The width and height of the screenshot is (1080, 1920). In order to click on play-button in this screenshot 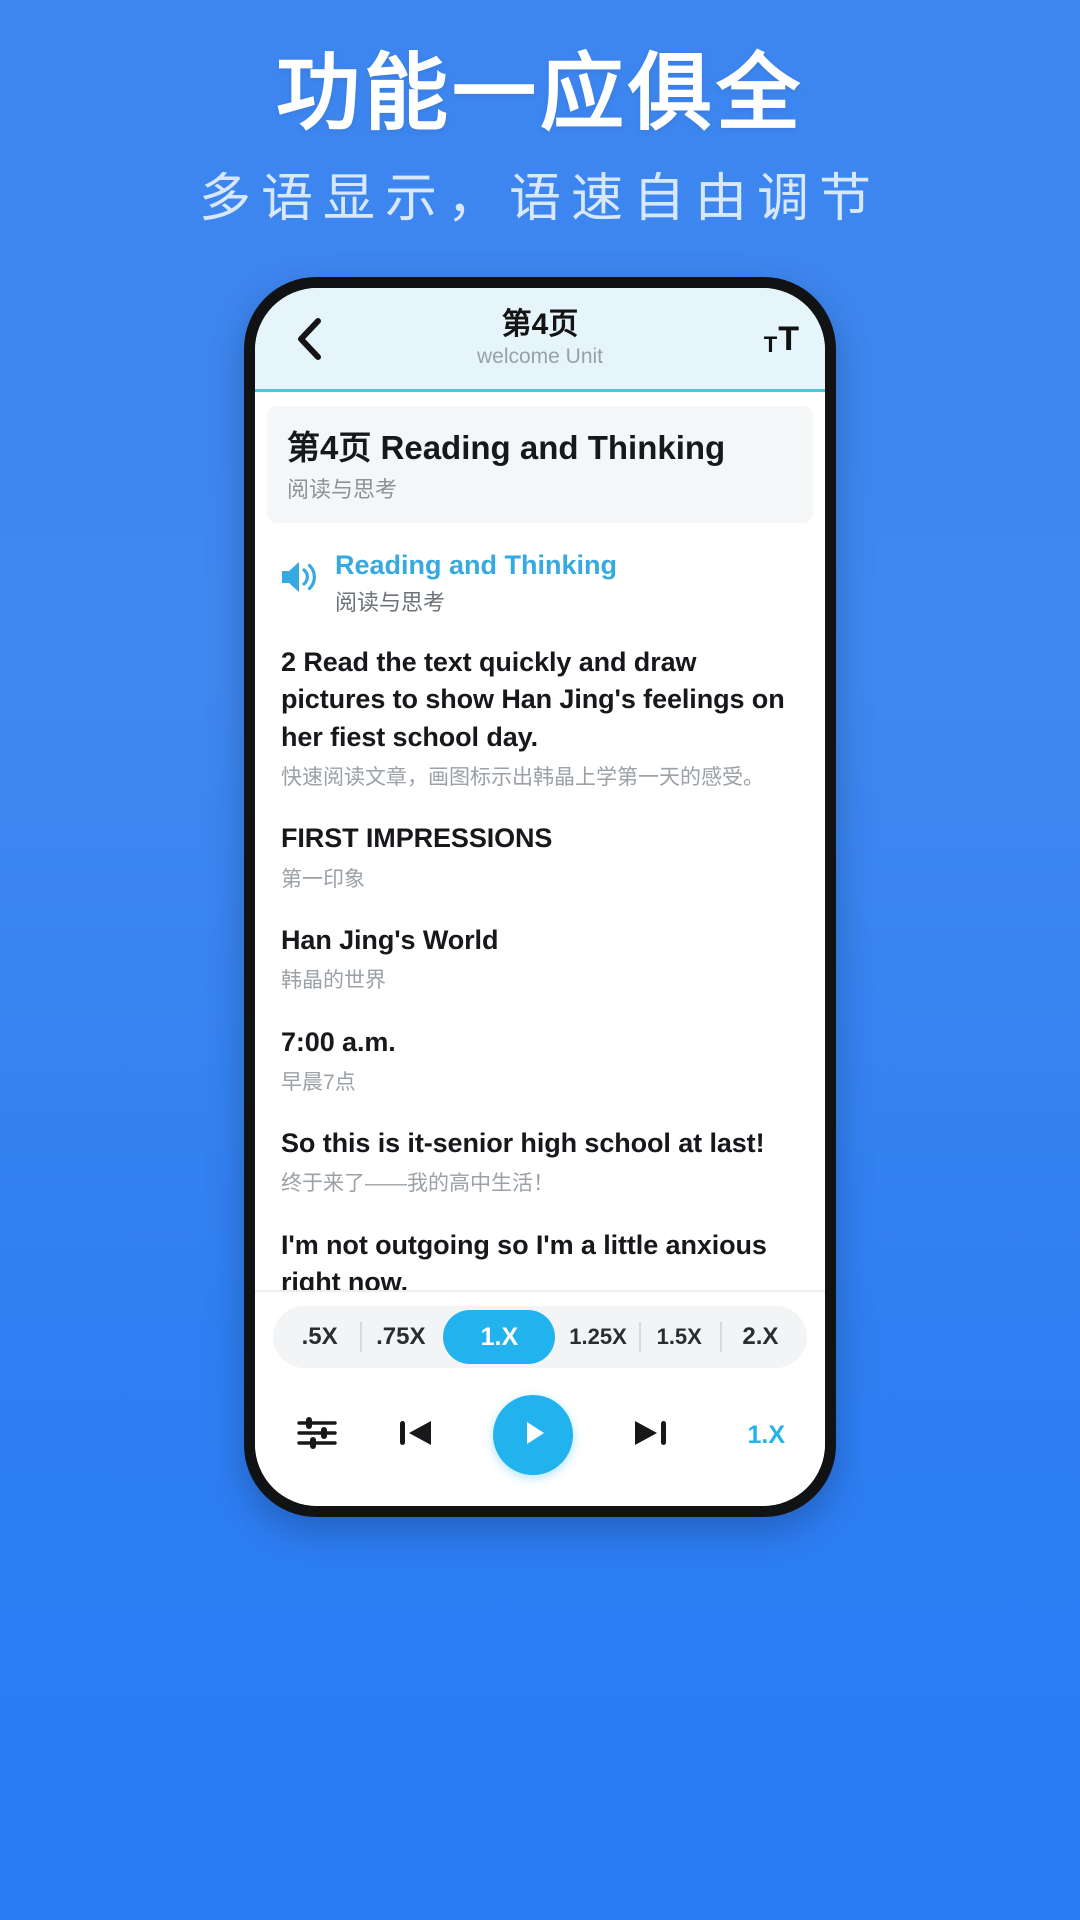, I will do `click(533, 1435)`.